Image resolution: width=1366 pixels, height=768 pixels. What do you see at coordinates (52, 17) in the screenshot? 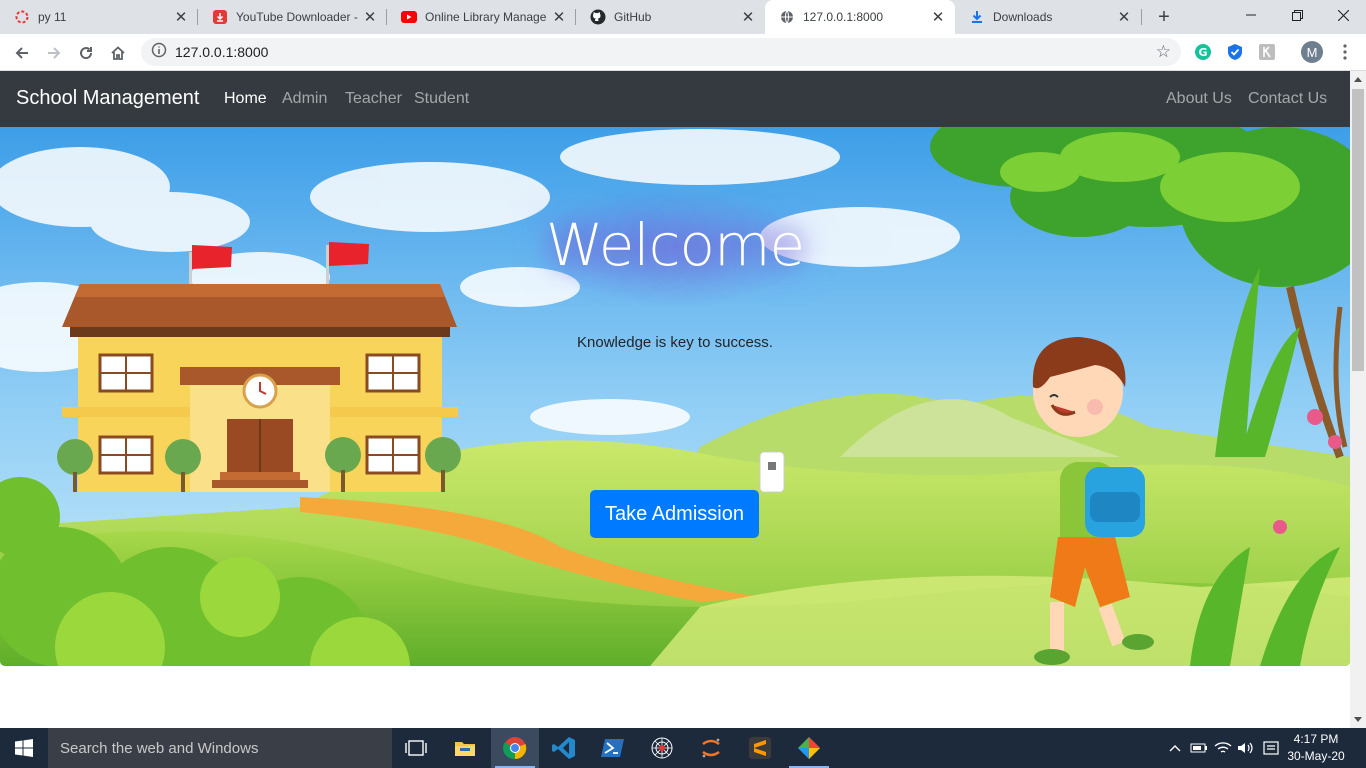
I see `tab-title: py 11` at bounding box center [52, 17].